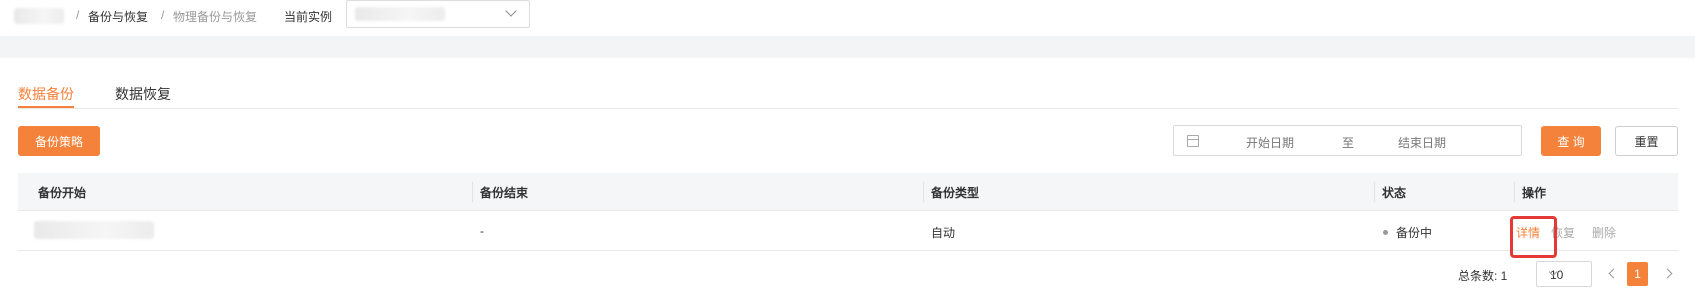 This screenshot has height=301, width=1695. What do you see at coordinates (46, 107) in the screenshot?
I see `active-tab-indicator` at bounding box center [46, 107].